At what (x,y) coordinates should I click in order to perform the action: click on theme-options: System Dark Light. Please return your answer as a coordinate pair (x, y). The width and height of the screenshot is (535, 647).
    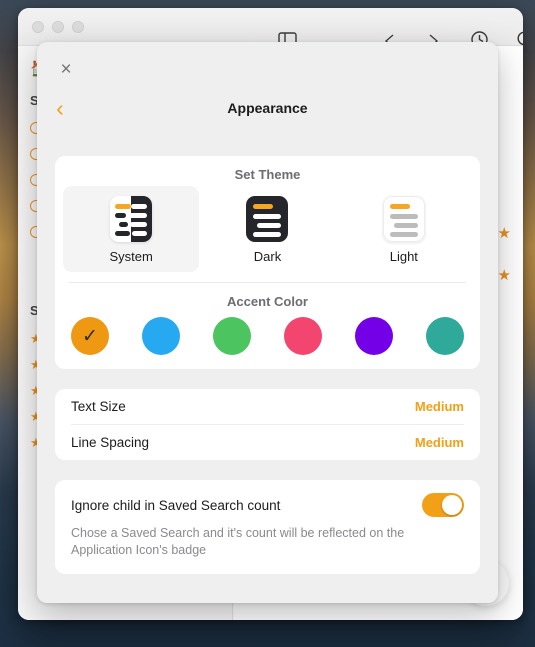
    Looking at the image, I should click on (267, 234).